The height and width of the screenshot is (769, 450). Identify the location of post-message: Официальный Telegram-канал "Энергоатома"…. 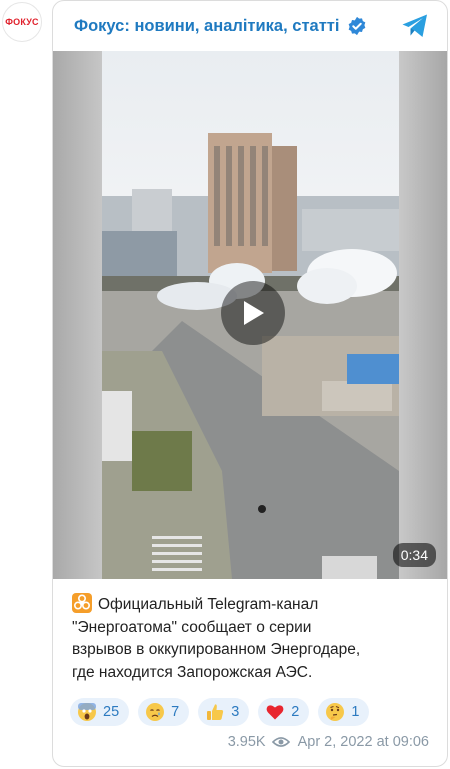
(257, 638).